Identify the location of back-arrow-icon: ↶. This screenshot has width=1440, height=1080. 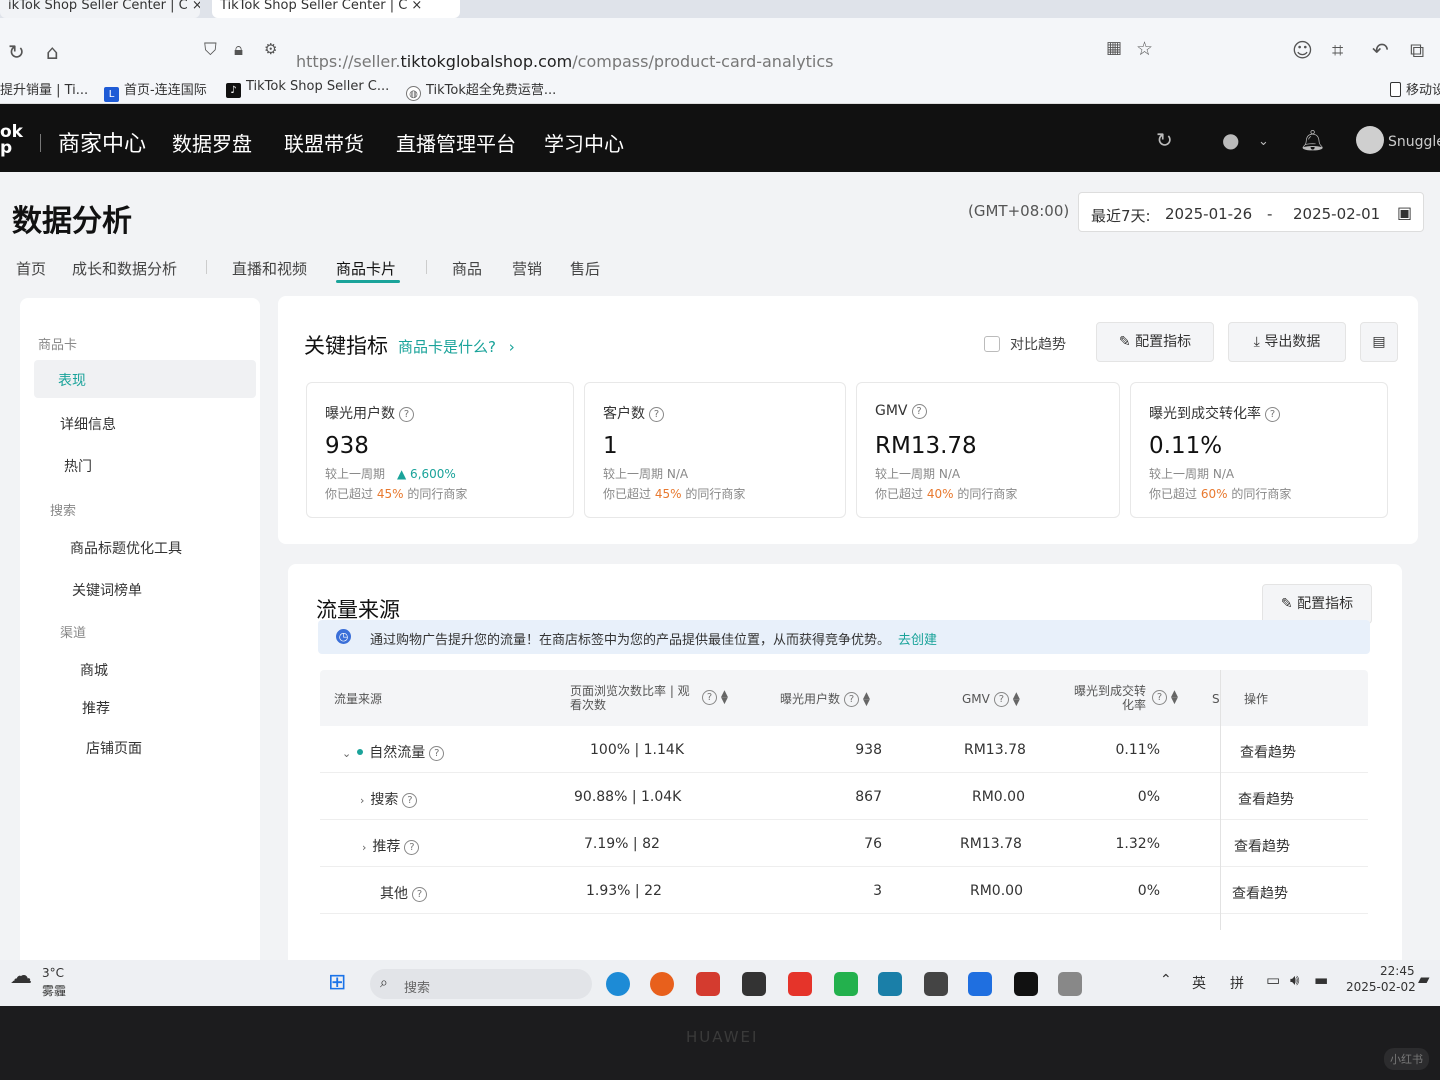
(1380, 50).